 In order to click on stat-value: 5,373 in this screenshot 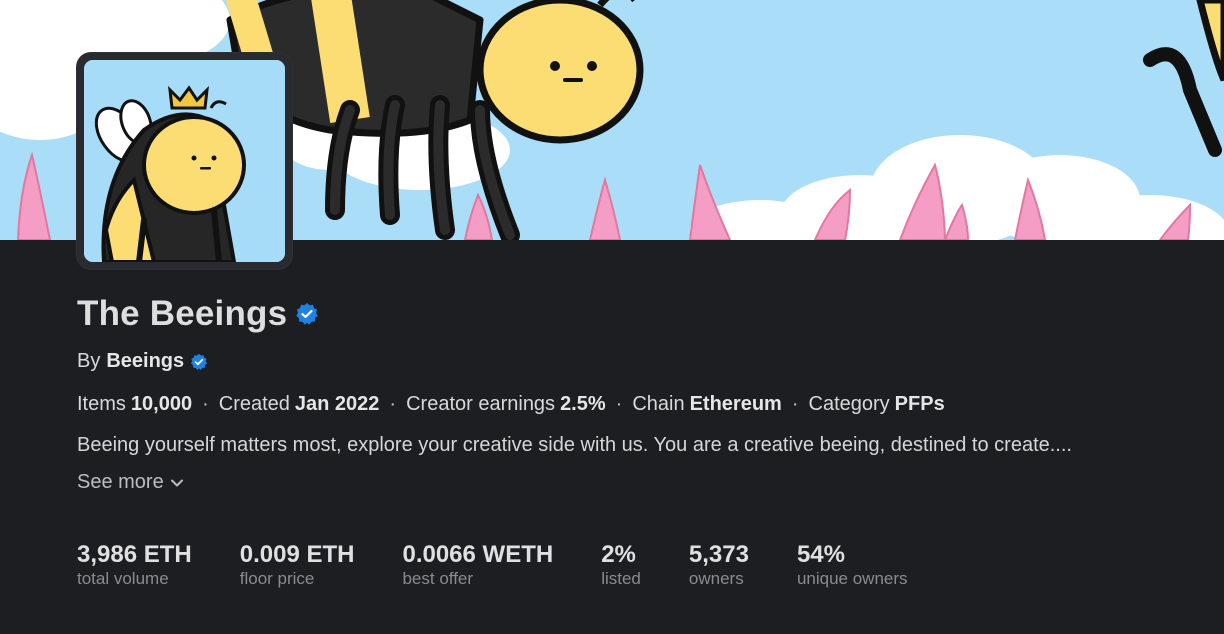, I will do `click(718, 554)`.